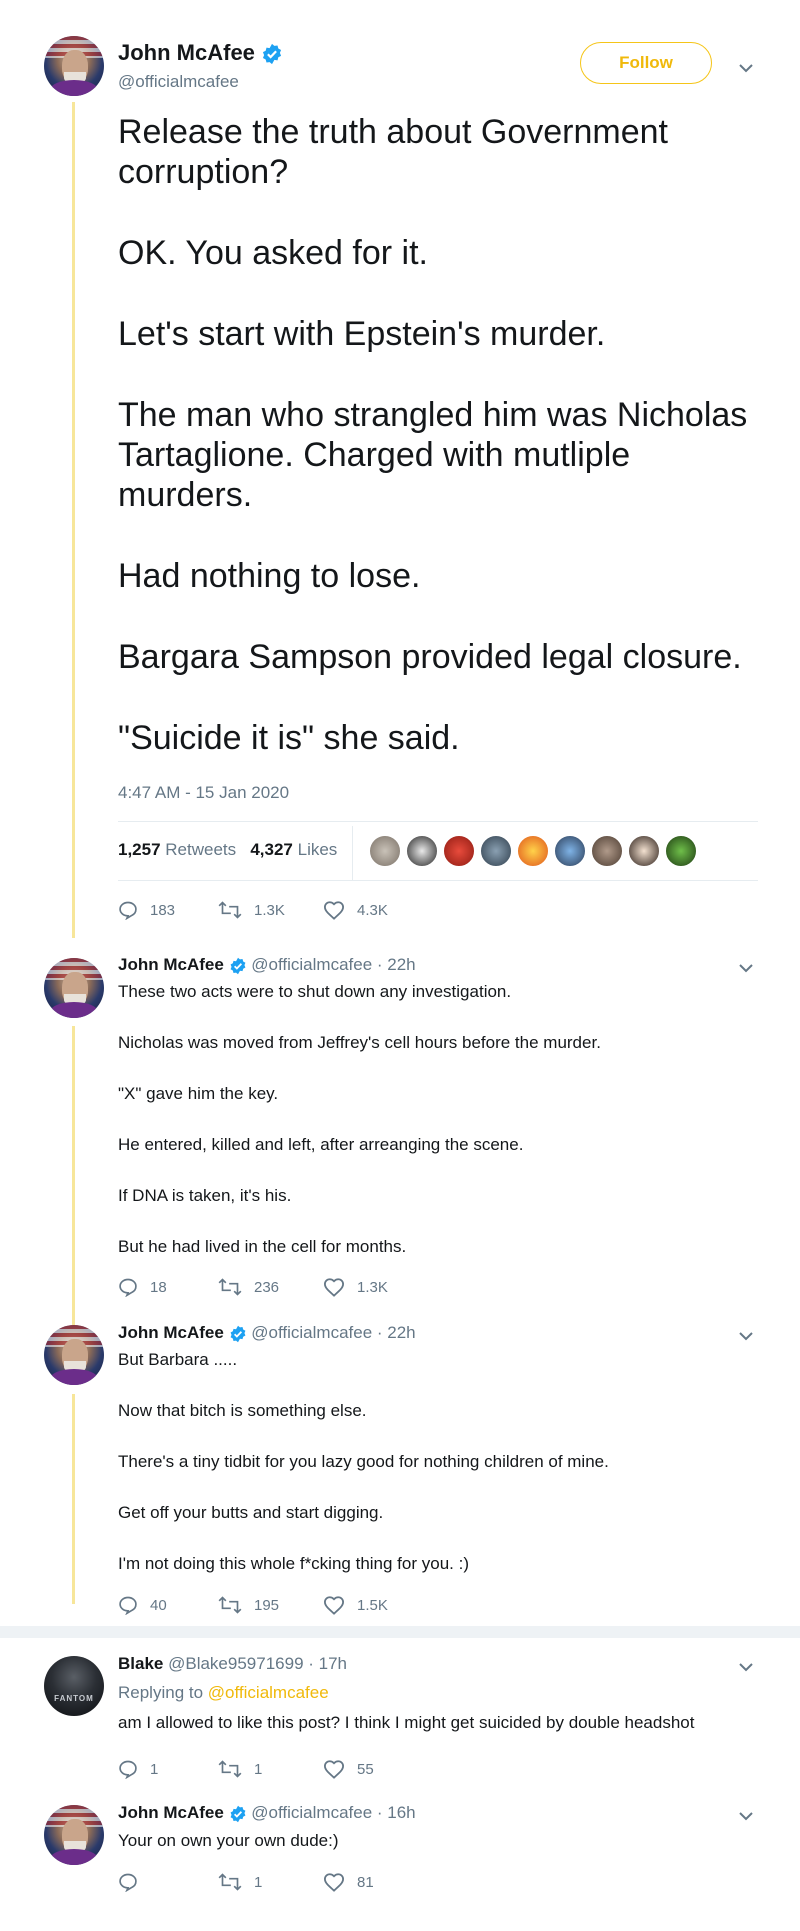 Image resolution: width=800 pixels, height=1931 pixels. I want to click on reply-time: · 16h, so click(396, 1812).